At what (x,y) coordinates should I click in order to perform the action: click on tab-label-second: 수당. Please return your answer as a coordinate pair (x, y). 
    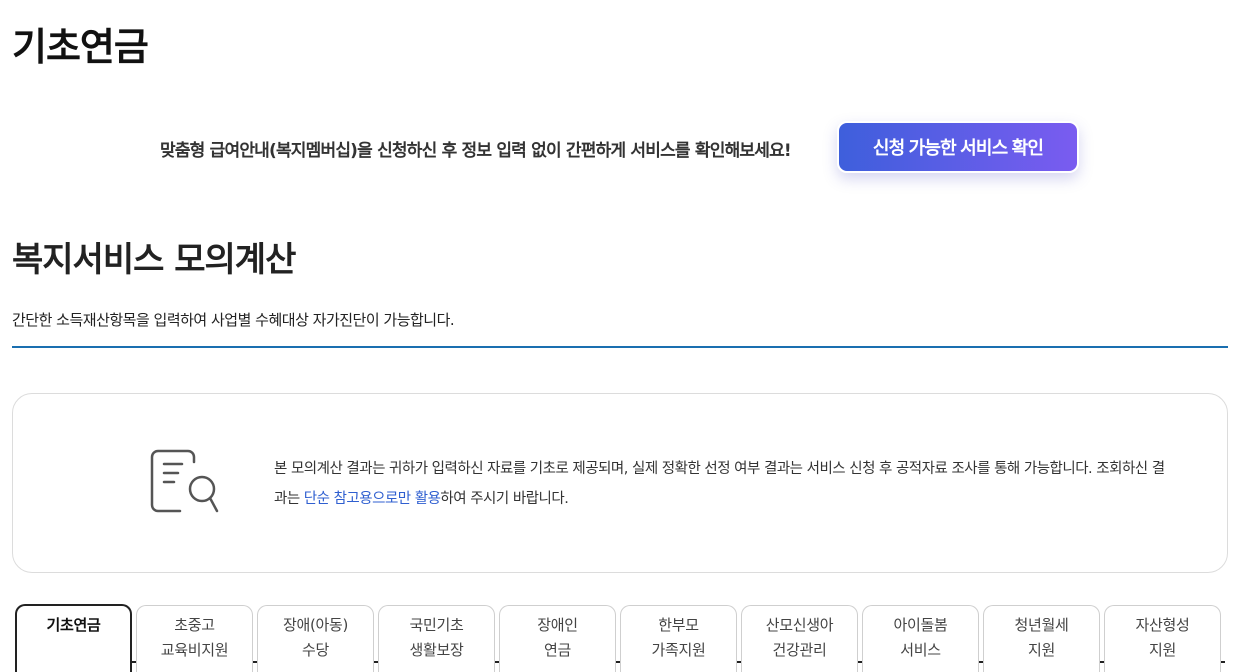
    Looking at the image, I should click on (315, 650).